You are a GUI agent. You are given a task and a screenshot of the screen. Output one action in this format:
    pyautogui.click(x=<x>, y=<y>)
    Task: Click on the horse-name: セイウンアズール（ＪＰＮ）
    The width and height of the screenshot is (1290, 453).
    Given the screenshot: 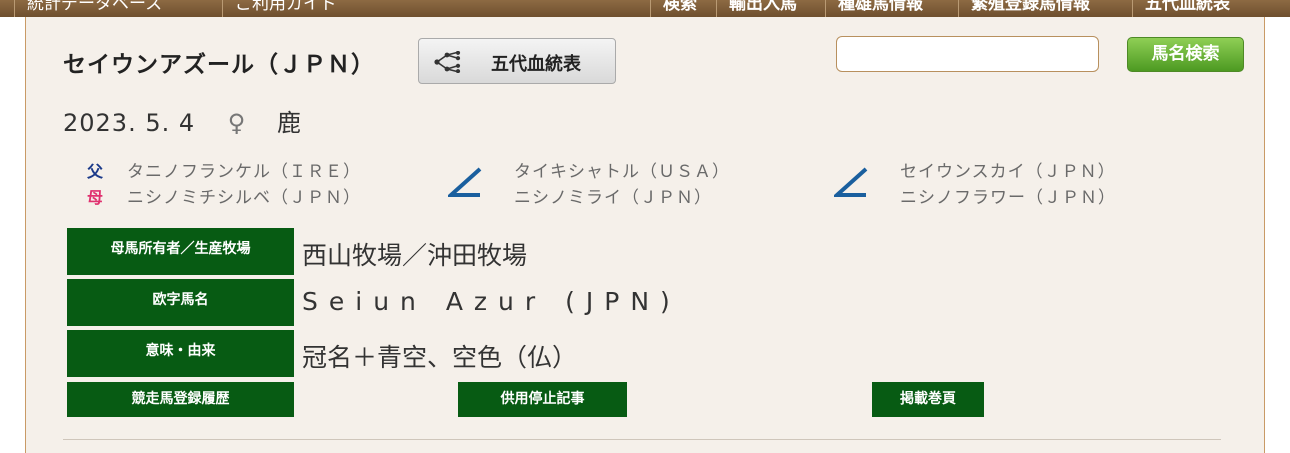 What is the action you would take?
    pyautogui.click(x=219, y=65)
    